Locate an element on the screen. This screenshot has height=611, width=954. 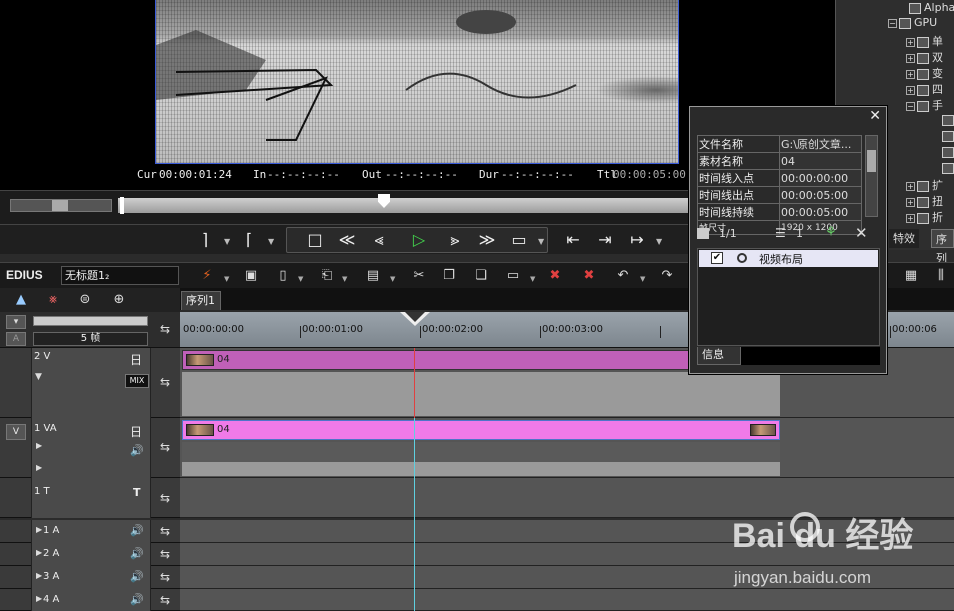
effect-tree-item: Alpha is located at coordinates (931, 8).